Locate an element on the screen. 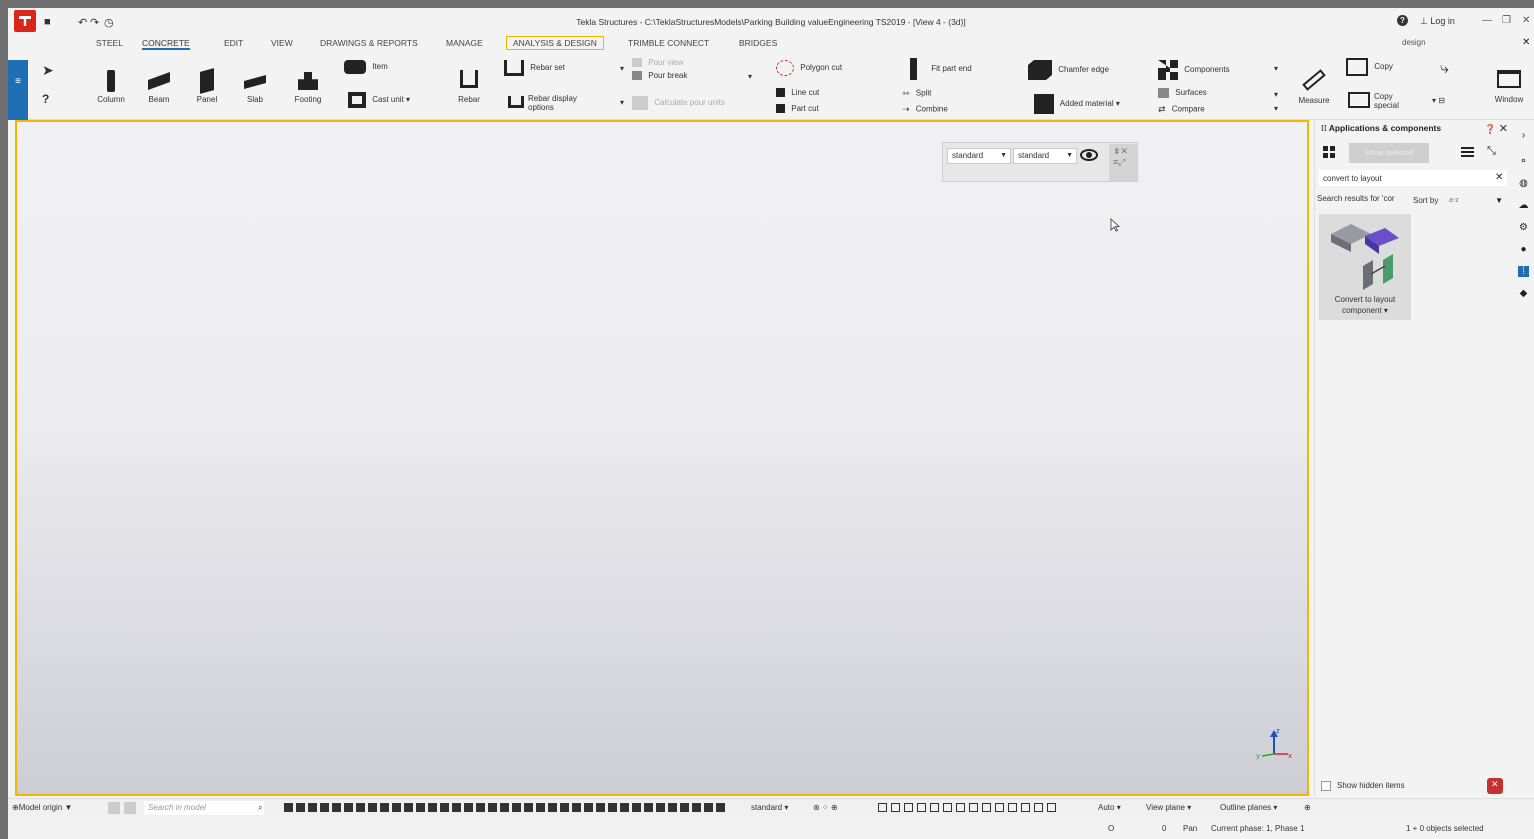  show-hidden-label: Show hidden items is located at coordinates (1371, 785).